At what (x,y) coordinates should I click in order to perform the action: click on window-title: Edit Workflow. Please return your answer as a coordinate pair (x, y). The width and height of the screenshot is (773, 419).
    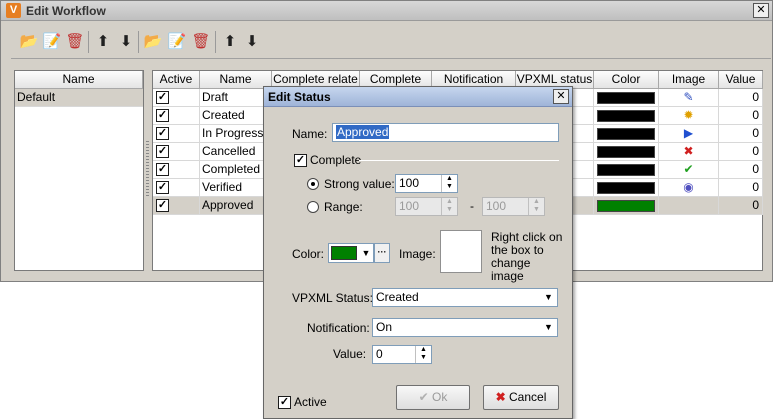
    Looking at the image, I should click on (66, 11).